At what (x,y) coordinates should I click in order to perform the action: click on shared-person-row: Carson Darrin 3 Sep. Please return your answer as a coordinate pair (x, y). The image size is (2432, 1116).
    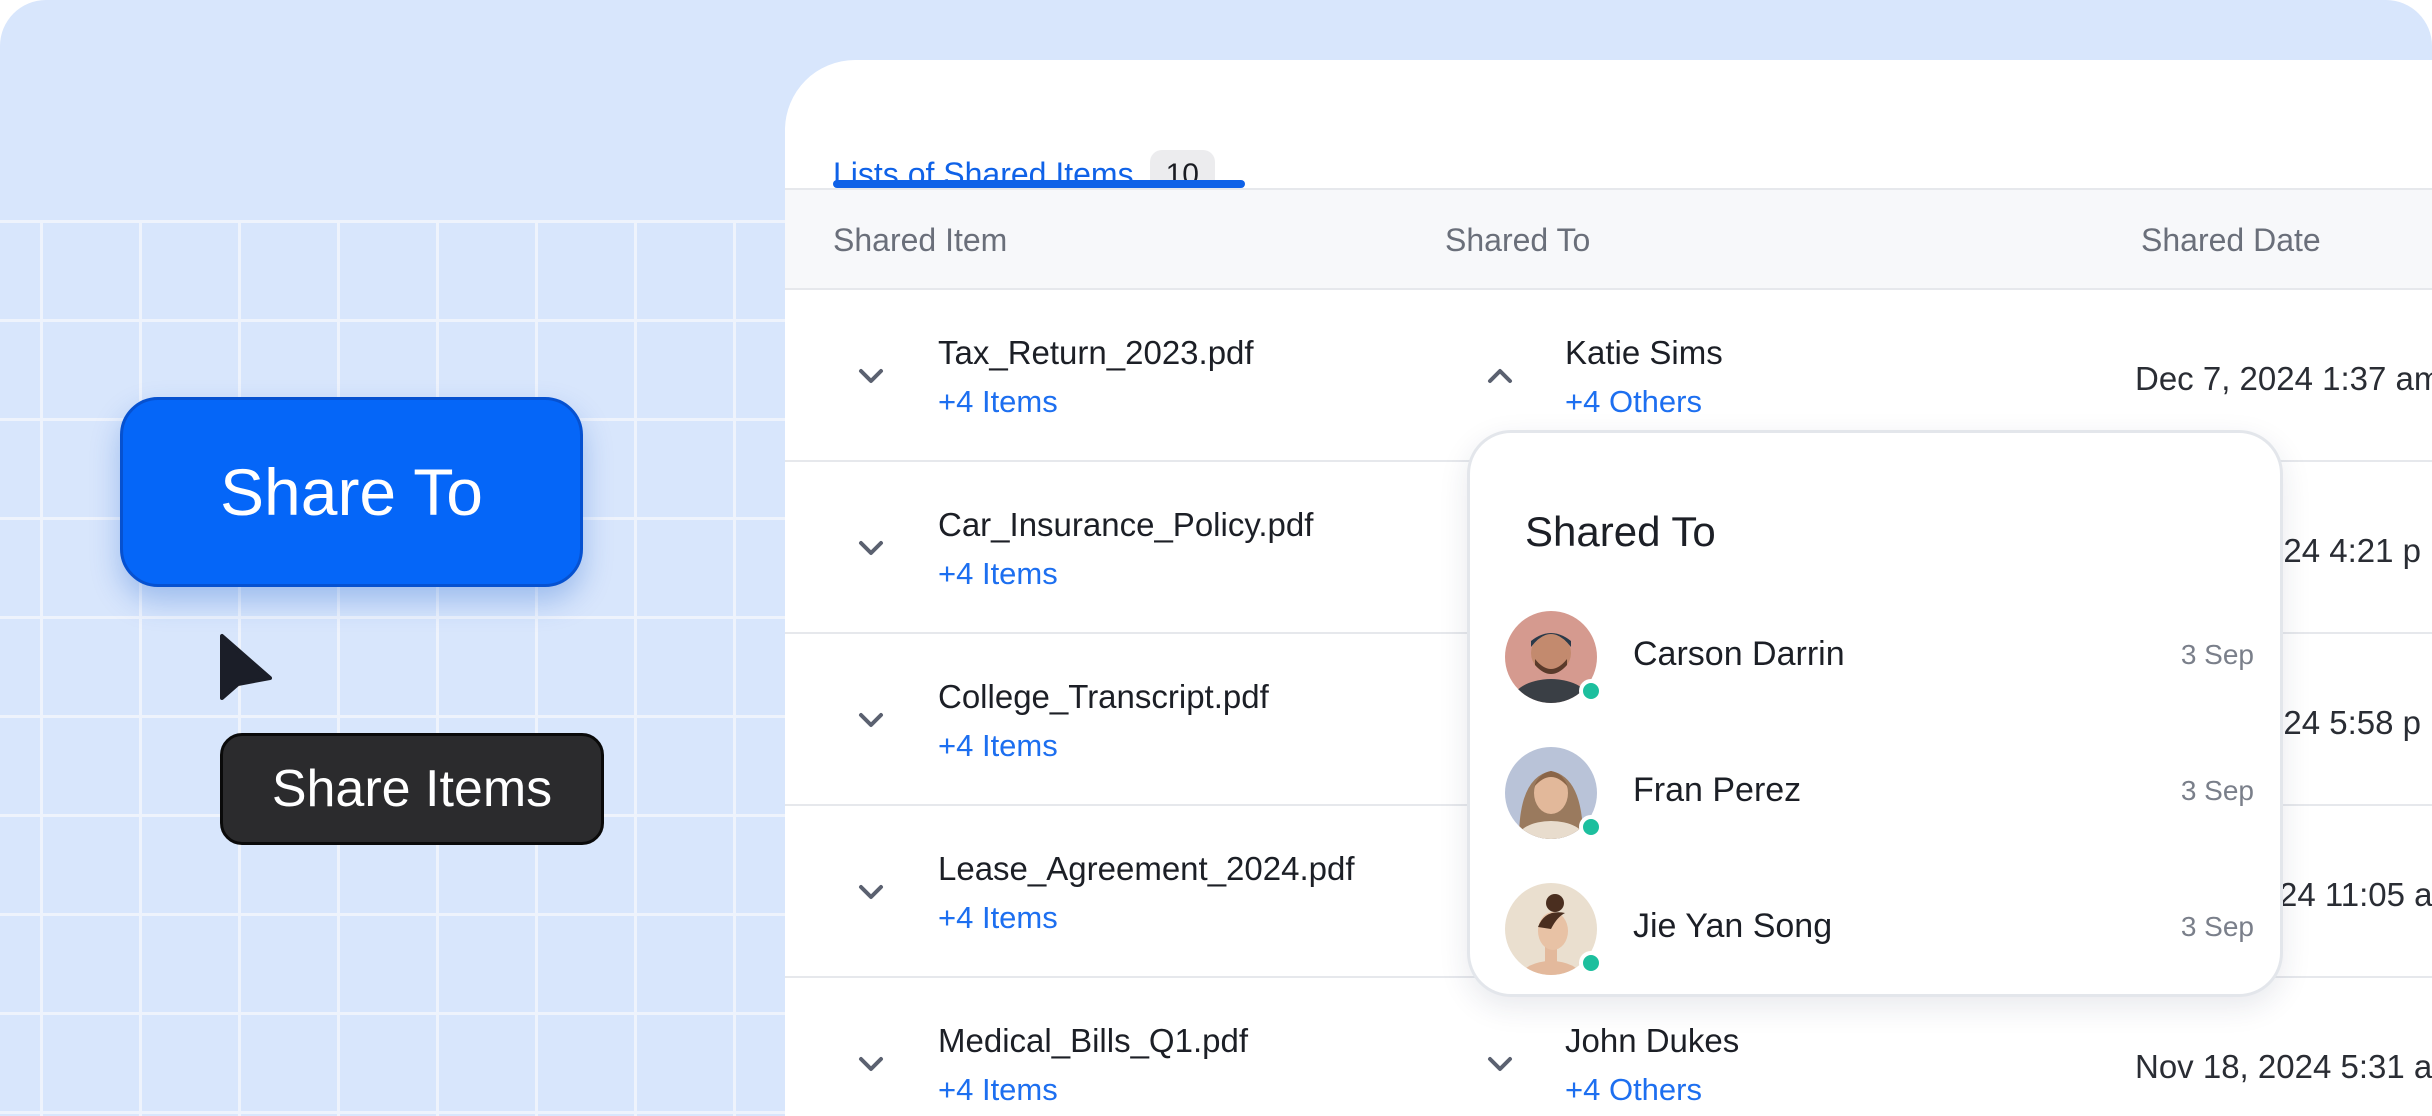
    Looking at the image, I should click on (1878, 661).